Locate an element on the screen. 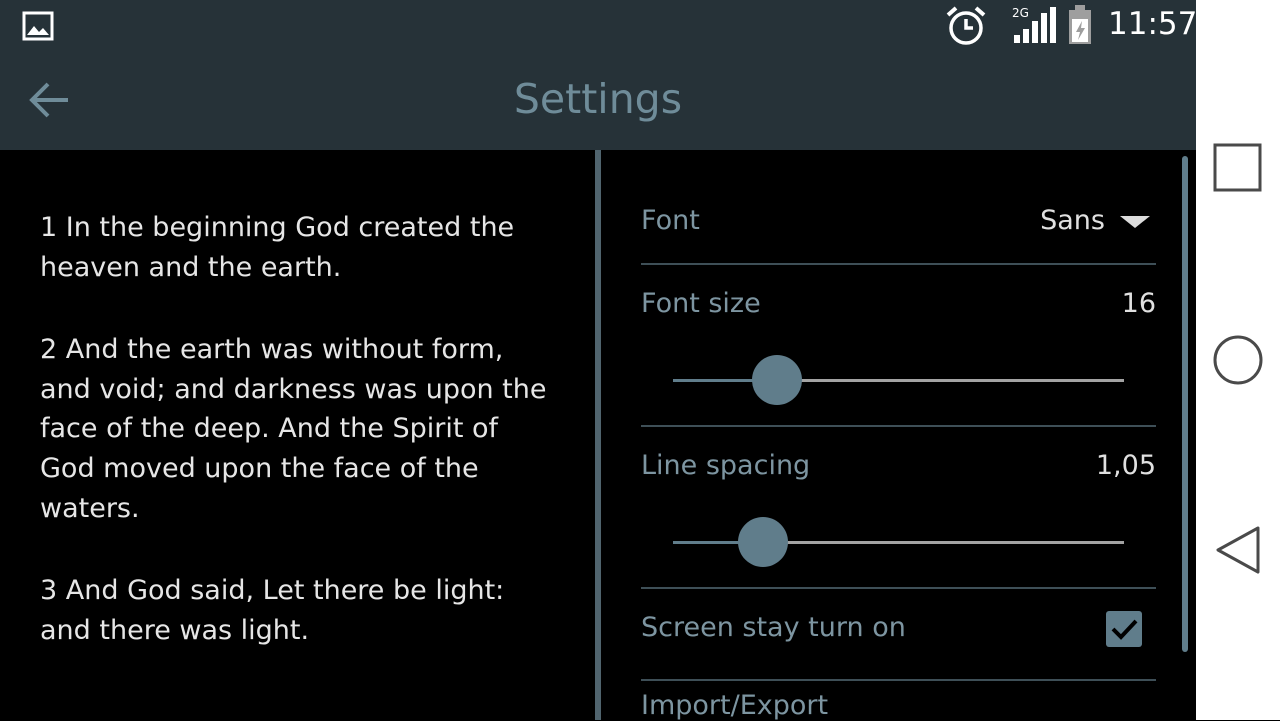 The image size is (1280, 721). navigation-bar is located at coordinates (1238, 360).